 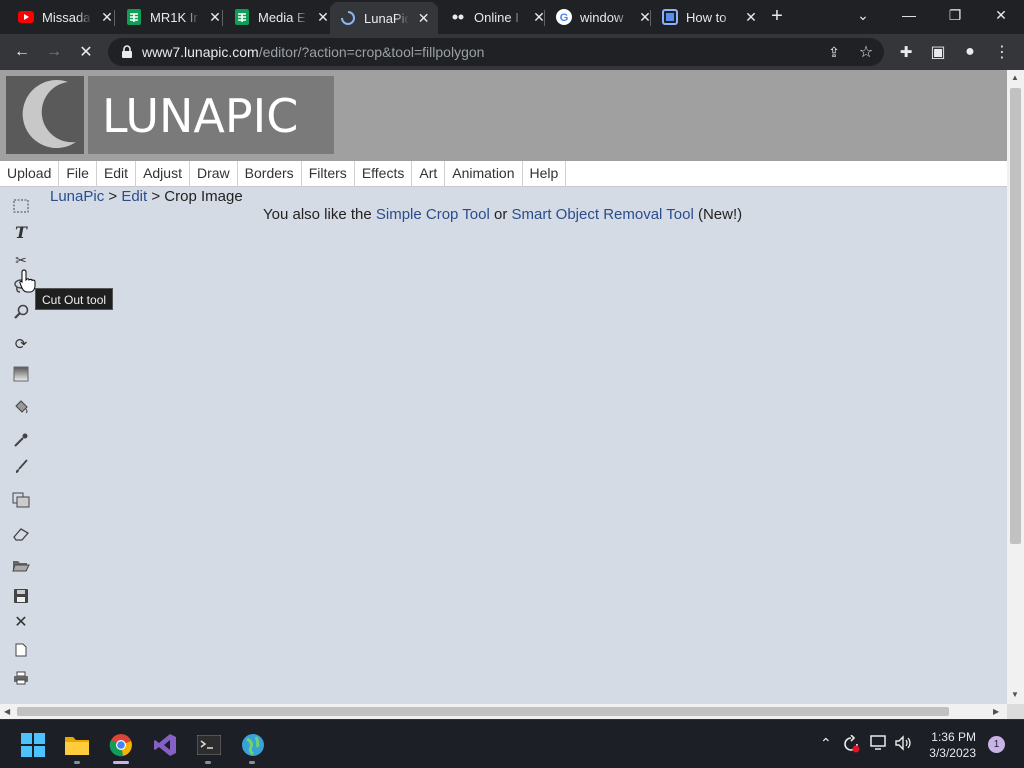 I want to click on select-rect-icon, so click(x=21, y=206).